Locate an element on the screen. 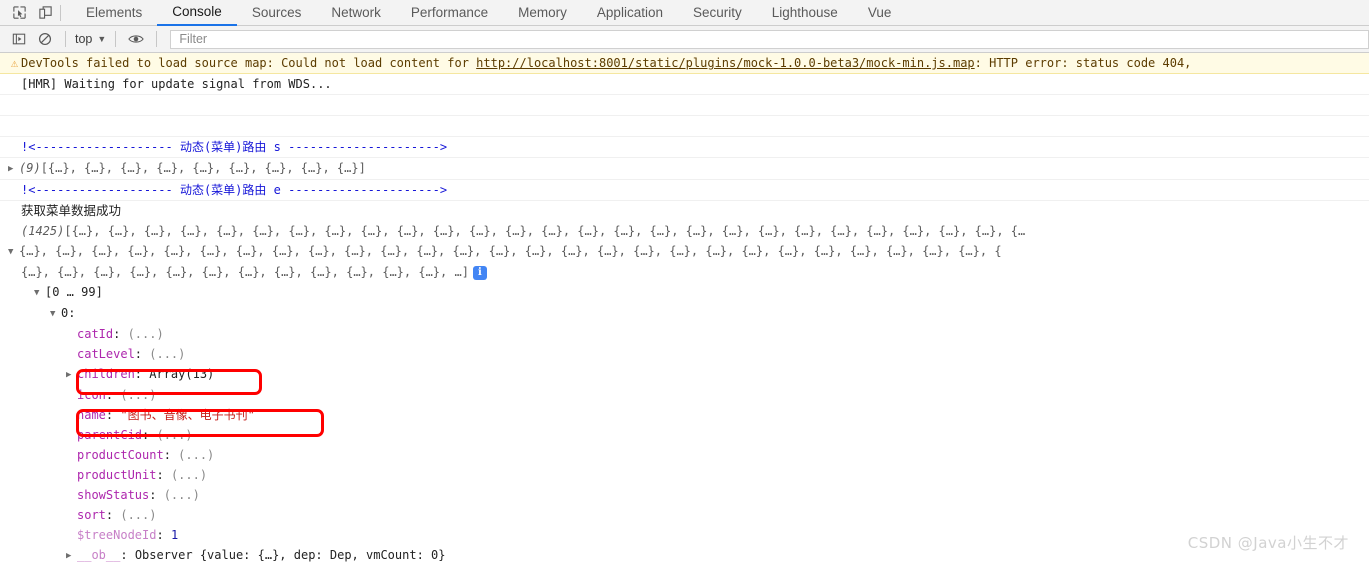  tab-memory: Memory is located at coordinates (542, 13).